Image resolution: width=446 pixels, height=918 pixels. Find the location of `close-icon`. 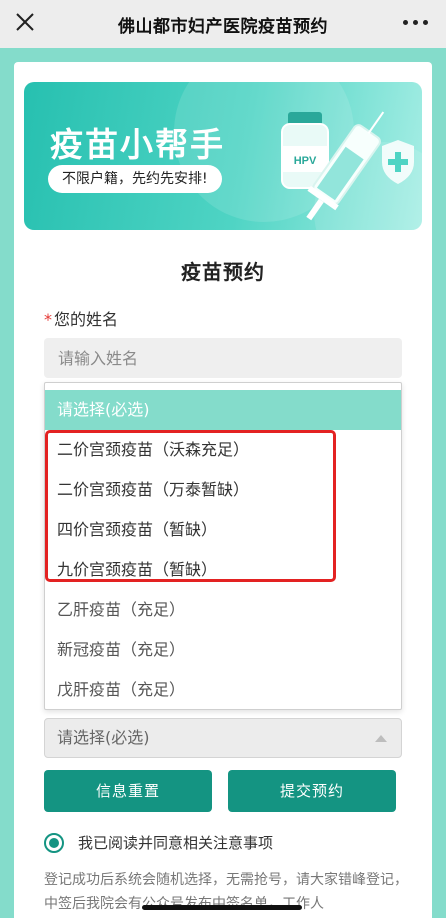

close-icon is located at coordinates (25, 22).